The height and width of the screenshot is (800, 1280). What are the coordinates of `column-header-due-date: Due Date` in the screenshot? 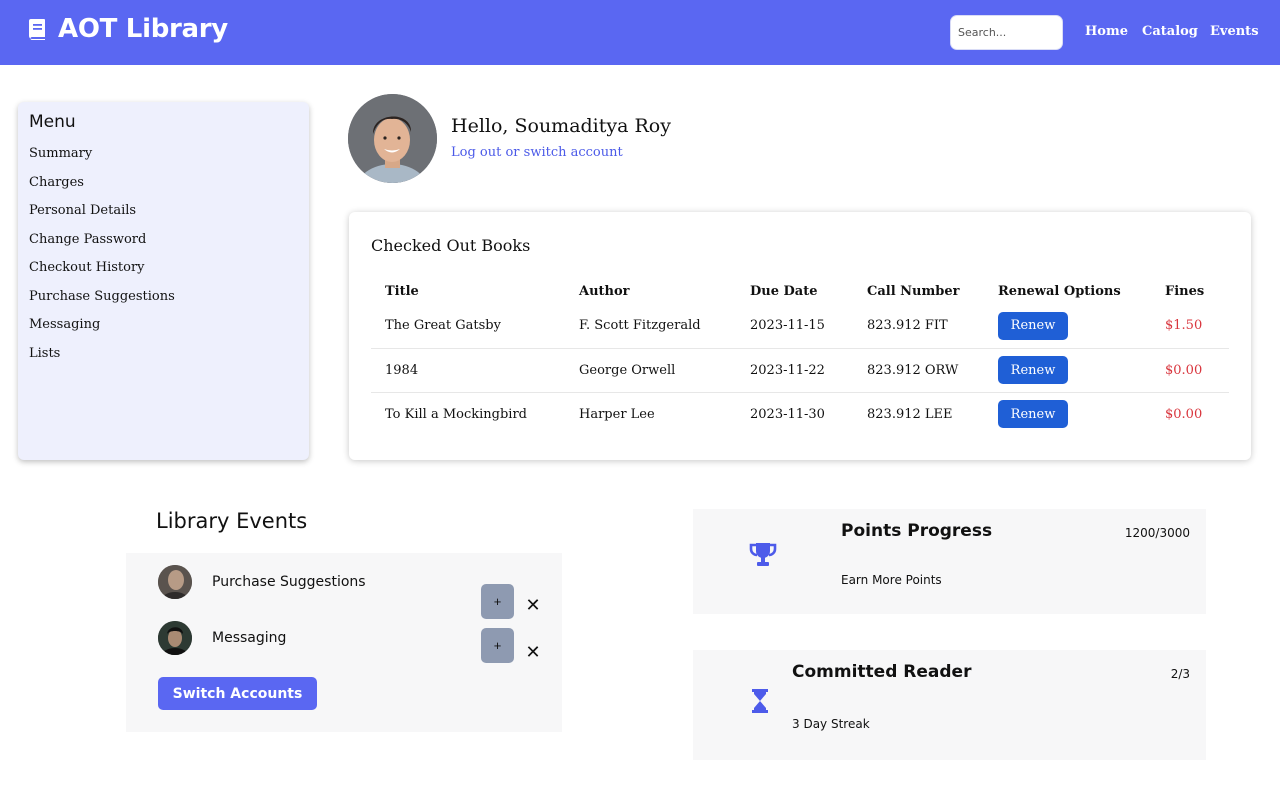 It's located at (784, 291).